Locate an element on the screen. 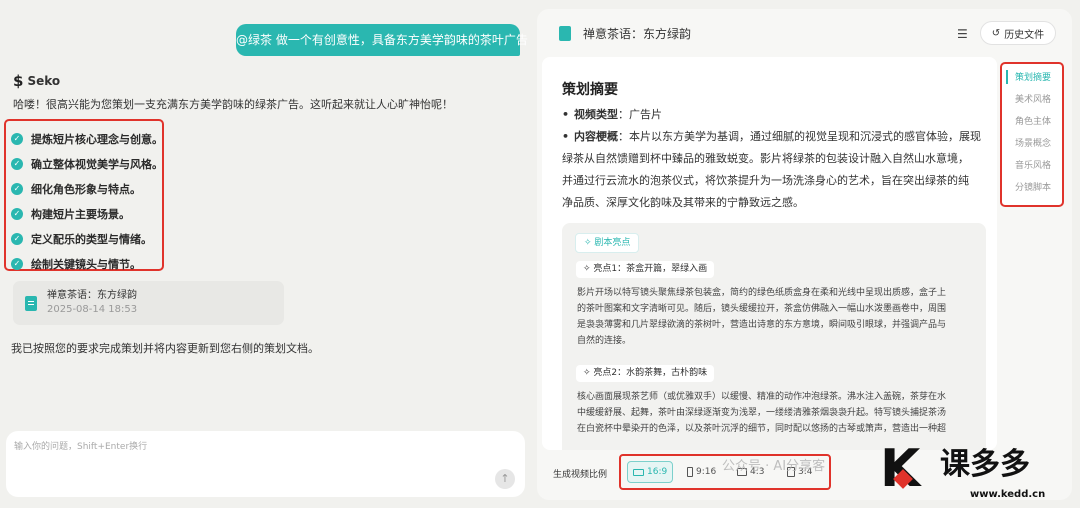 This screenshot has width=1080, height=508. brand-name: Seko is located at coordinates (44, 81).